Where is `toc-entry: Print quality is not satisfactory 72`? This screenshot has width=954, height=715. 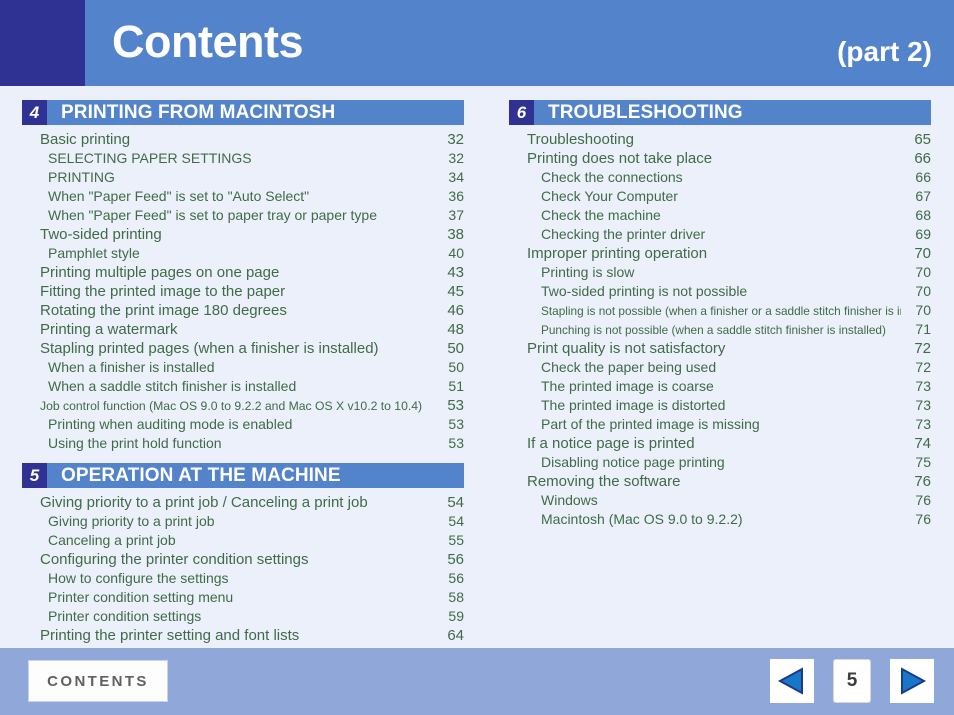
toc-entry: Print quality is not satisfactory 72 is located at coordinates (720, 349).